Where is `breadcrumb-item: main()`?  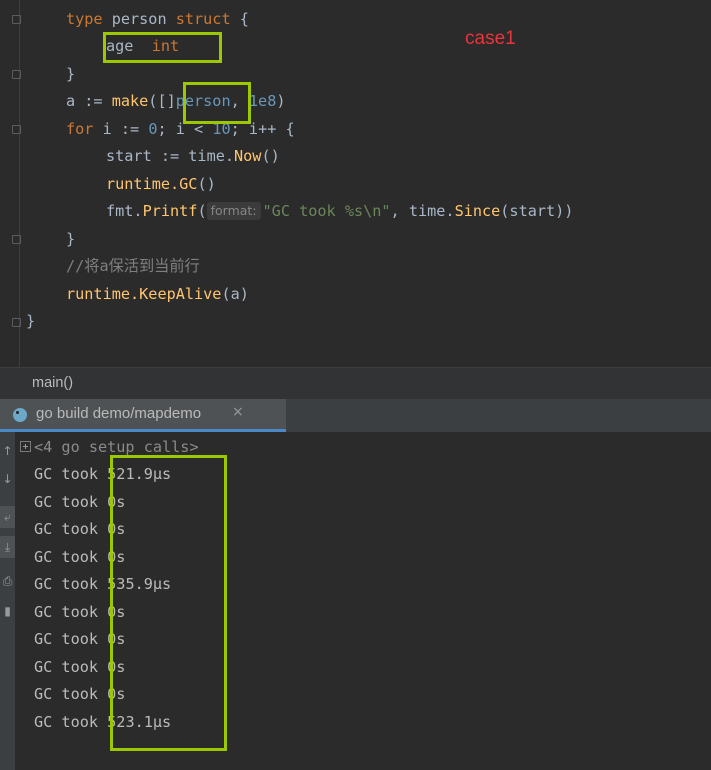
breadcrumb-item: main() is located at coordinates (52, 383).